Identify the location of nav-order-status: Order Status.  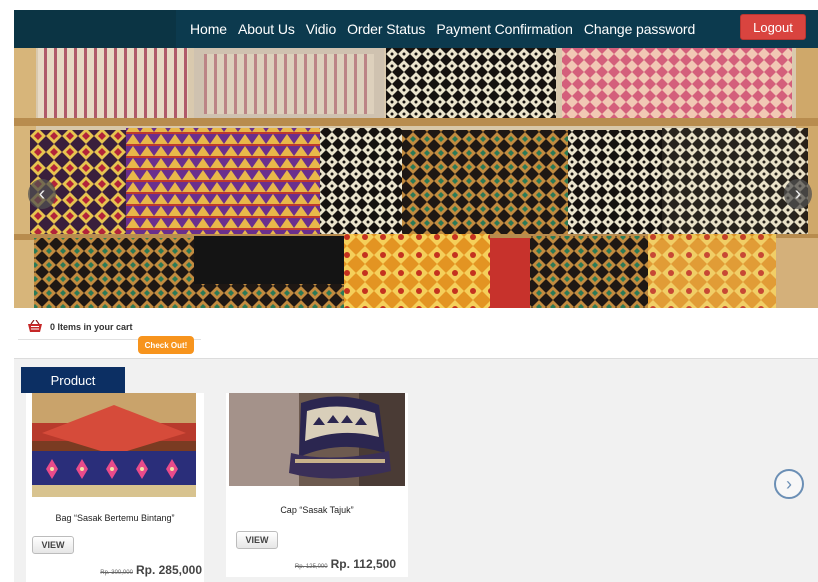
(386, 29).